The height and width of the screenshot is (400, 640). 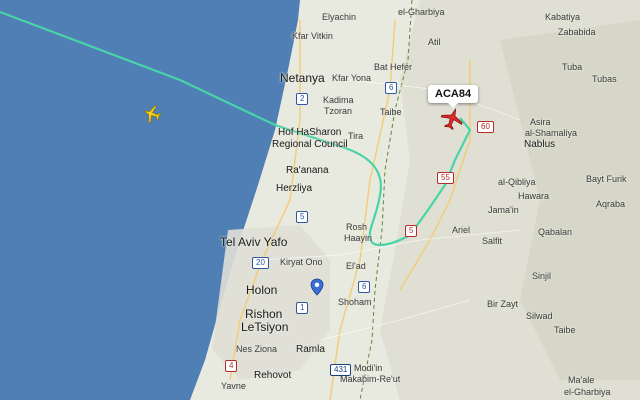 I want to click on place-label: LeTsiyon, so click(x=265, y=327).